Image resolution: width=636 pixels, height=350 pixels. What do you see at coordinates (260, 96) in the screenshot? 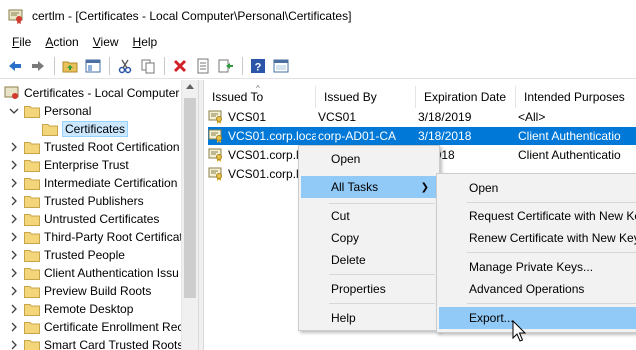
I see `column-issued-to: Issued To ^` at bounding box center [260, 96].